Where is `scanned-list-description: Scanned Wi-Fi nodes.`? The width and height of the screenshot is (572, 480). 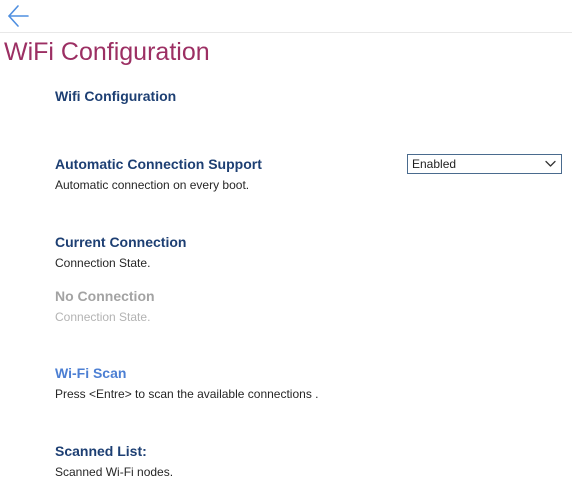
scanned-list-description: Scanned Wi-Fi nodes. is located at coordinates (114, 472).